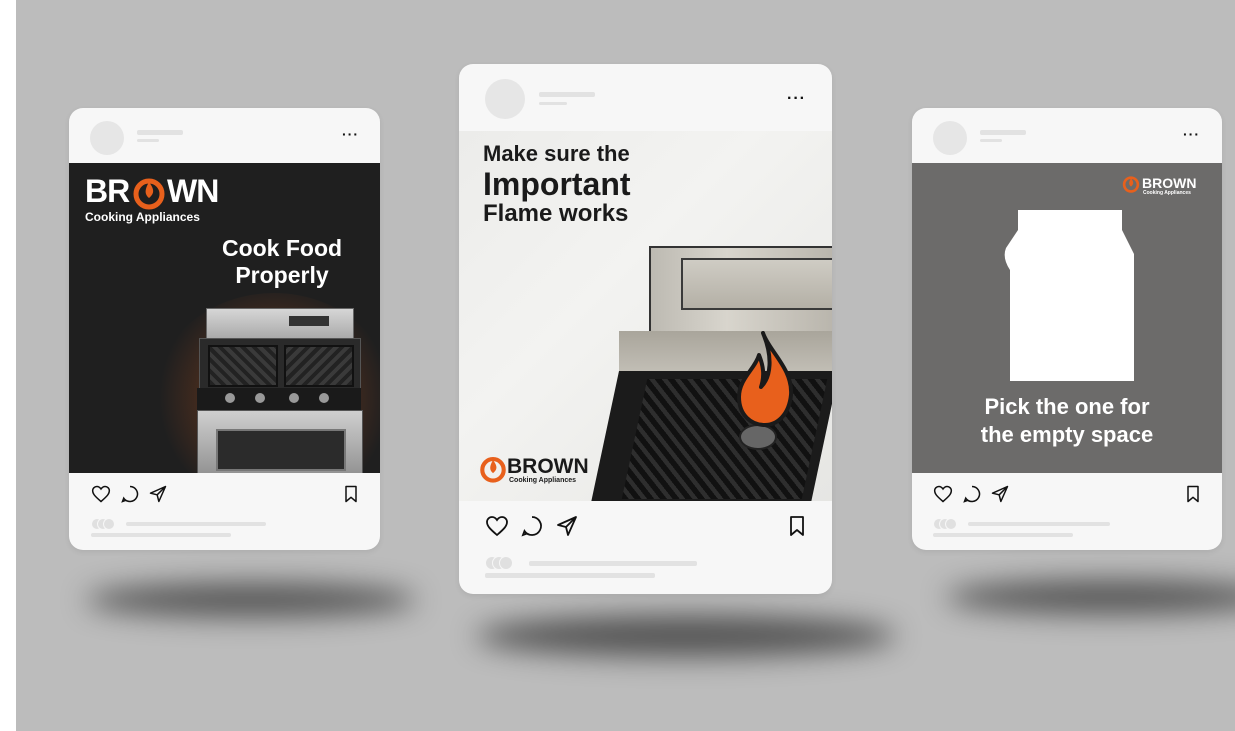  I want to click on headline-line: Important, so click(557, 184).